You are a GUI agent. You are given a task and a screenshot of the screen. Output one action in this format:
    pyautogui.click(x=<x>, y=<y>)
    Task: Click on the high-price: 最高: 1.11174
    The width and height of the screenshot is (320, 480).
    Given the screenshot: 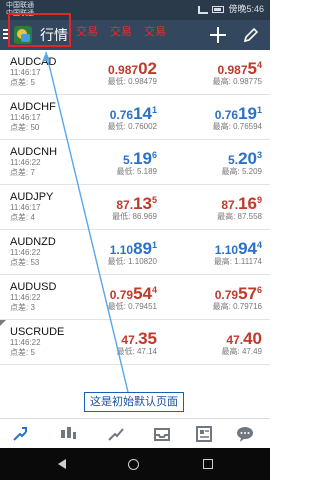 What is the action you would take?
    pyautogui.click(x=237, y=261)
    